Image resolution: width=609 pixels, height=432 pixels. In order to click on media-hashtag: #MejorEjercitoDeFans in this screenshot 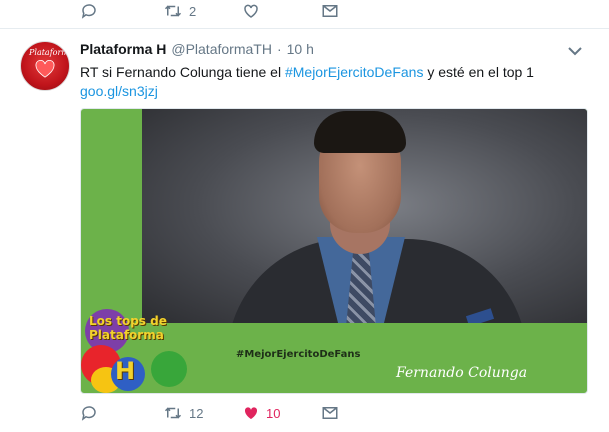, I will do `click(298, 354)`.